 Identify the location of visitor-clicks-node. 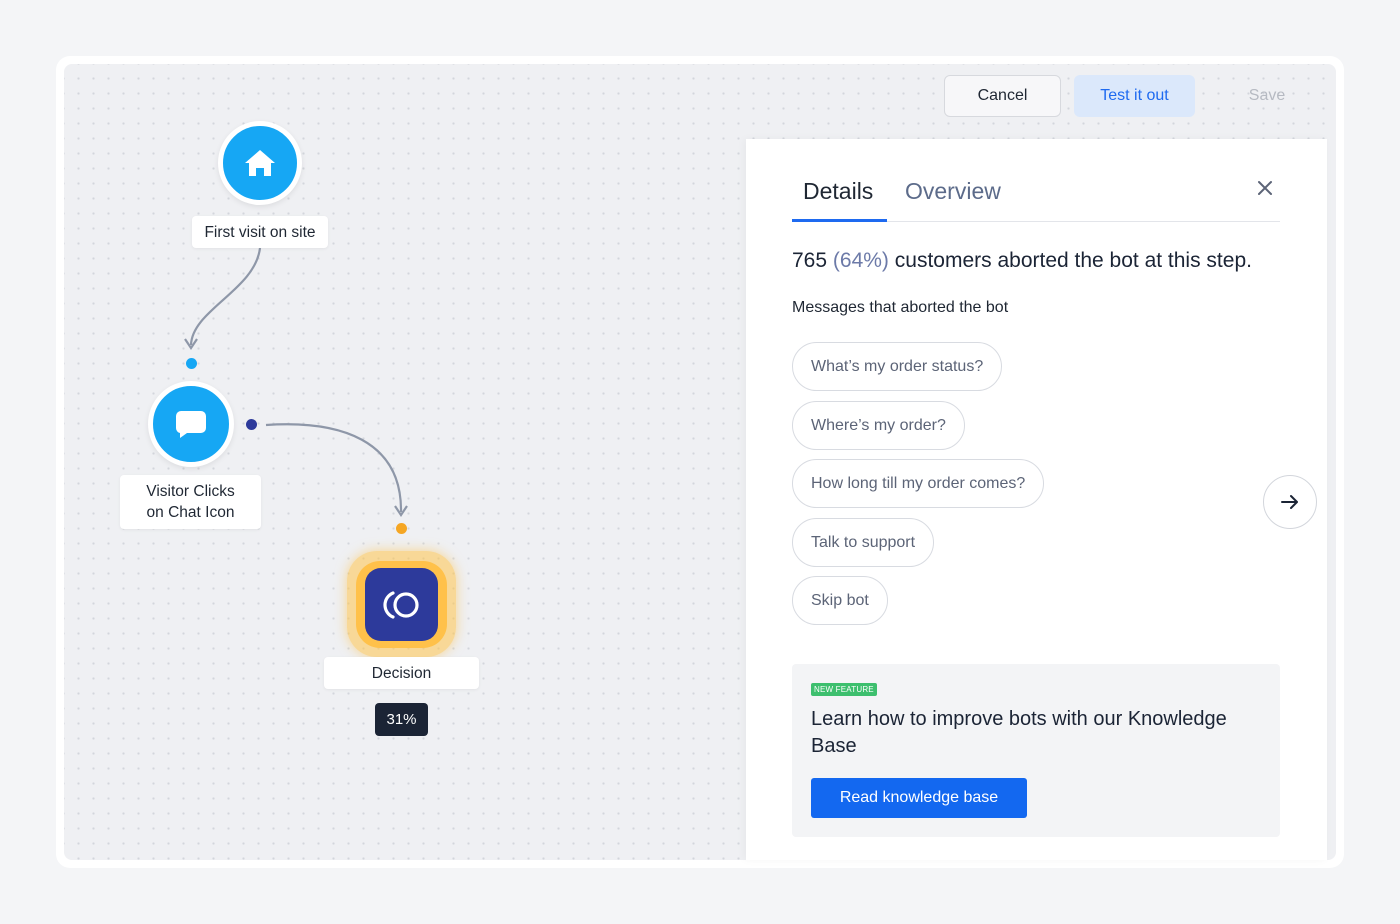
(191, 424).